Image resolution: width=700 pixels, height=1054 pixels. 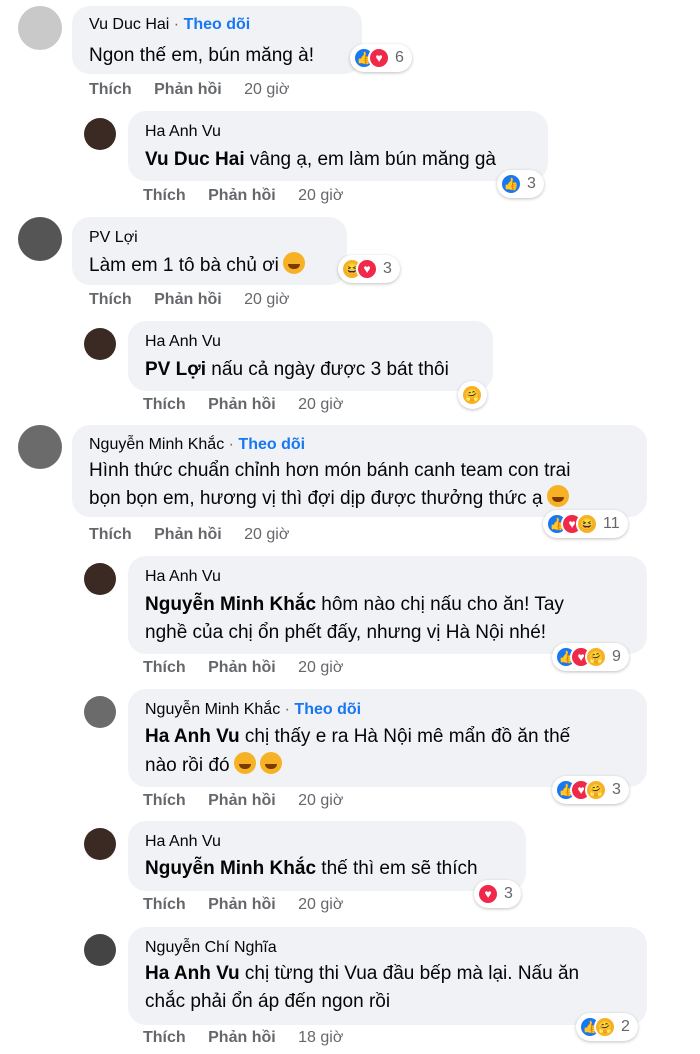 I want to click on comment-text-line: nào rồi đó, so click(x=187, y=765).